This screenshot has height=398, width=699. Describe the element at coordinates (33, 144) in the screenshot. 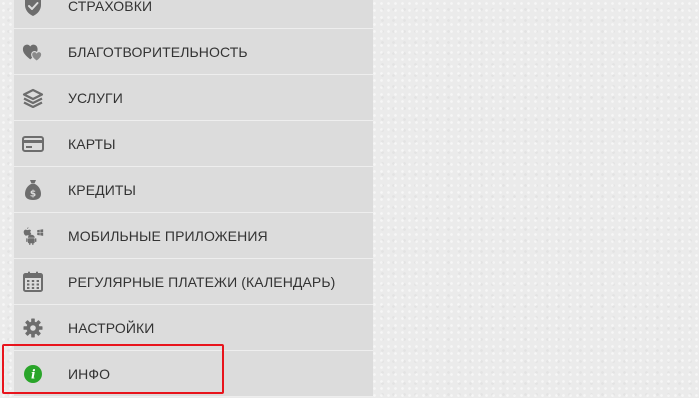

I see `credit-card-icon` at that location.